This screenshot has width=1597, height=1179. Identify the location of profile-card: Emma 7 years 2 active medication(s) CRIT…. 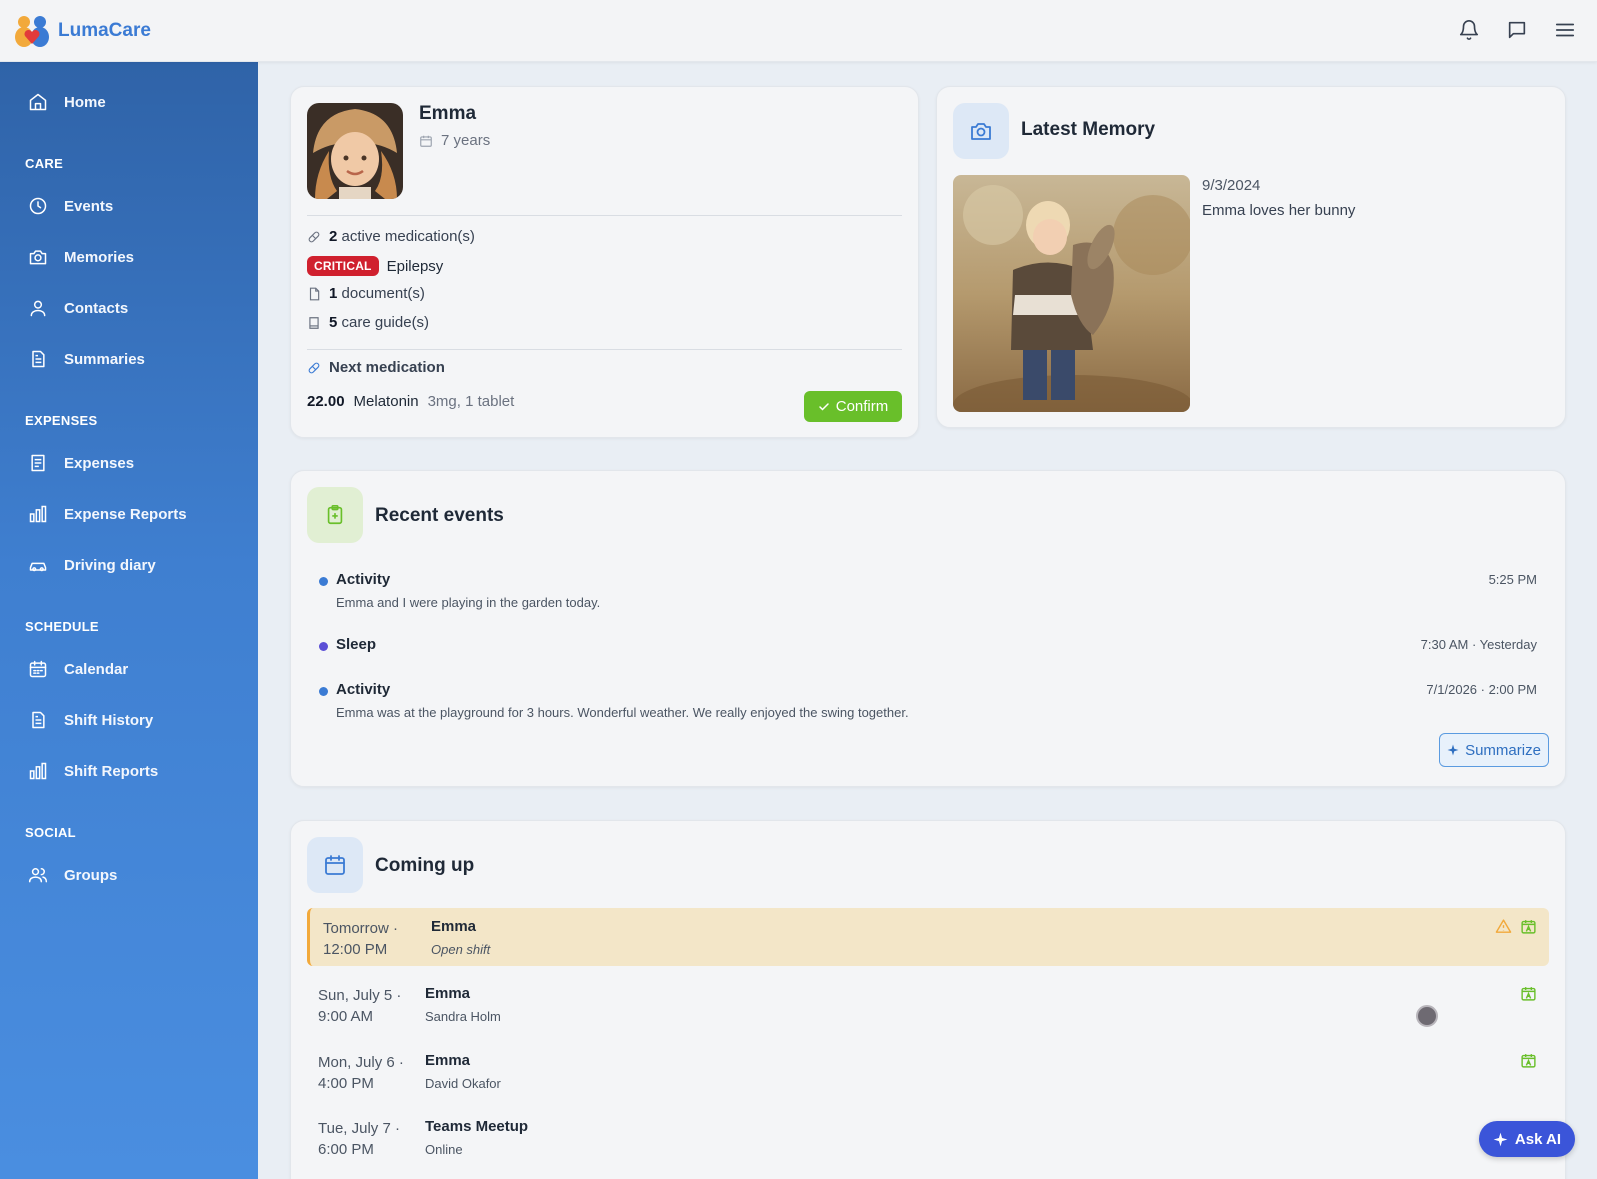
(604, 262).